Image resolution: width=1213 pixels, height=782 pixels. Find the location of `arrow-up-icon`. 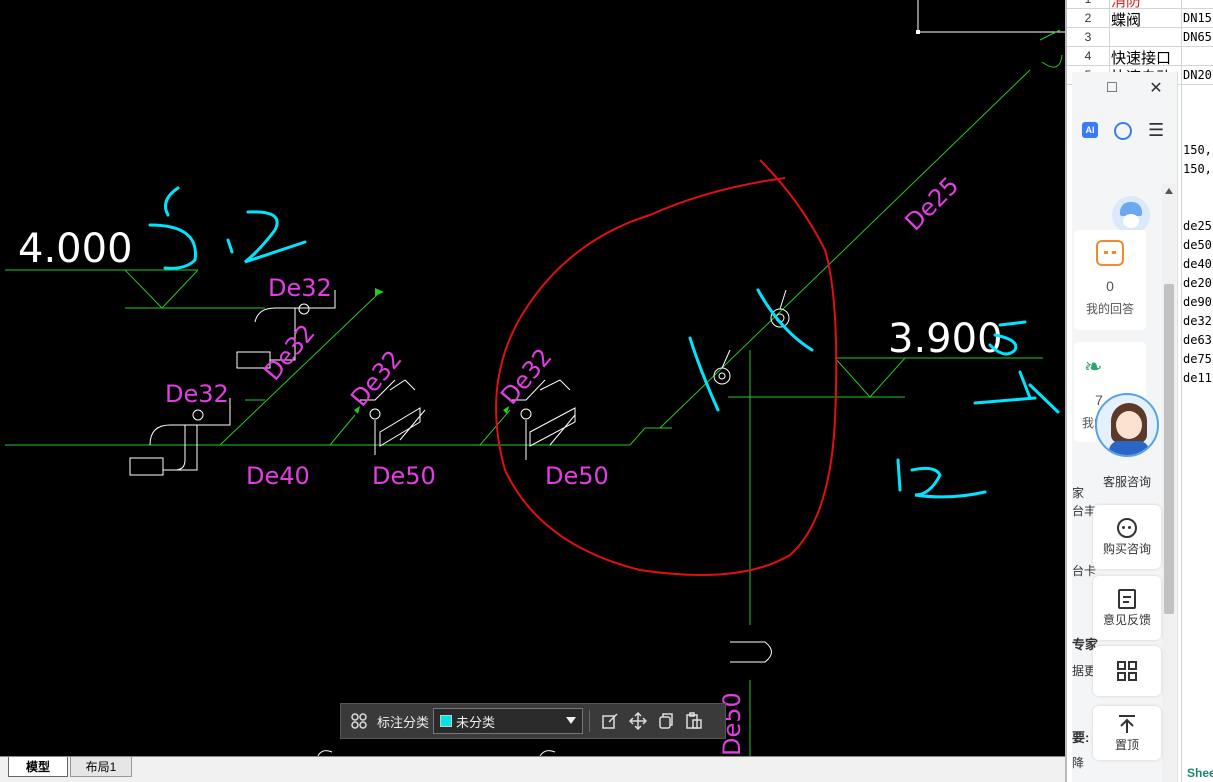

arrow-up-icon is located at coordinates (1127, 723).